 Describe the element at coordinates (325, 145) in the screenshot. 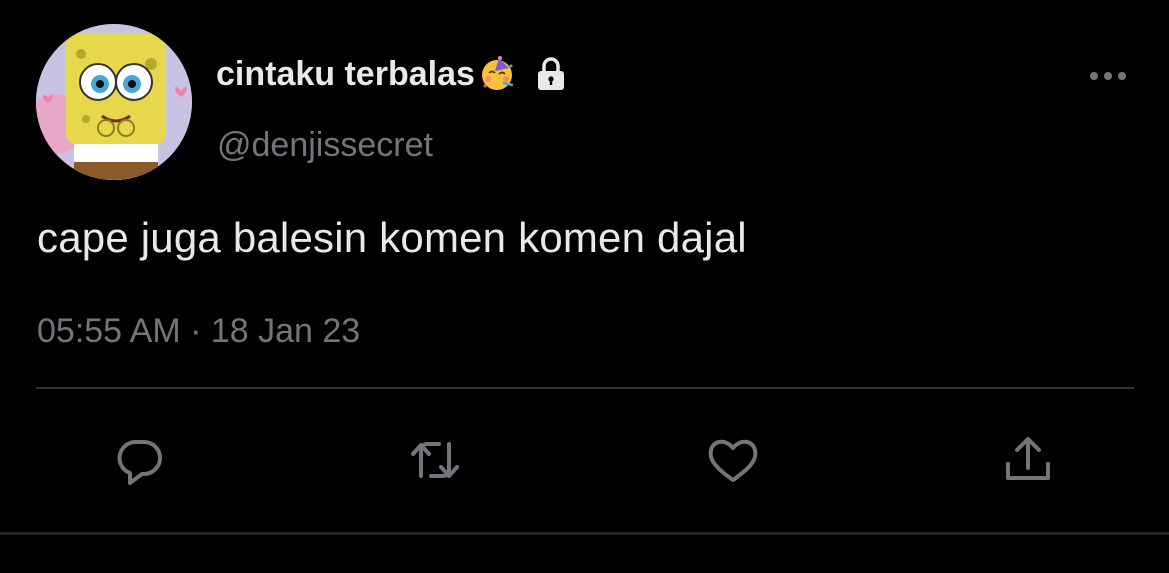

I see `author-handle: @denjissecret` at that location.